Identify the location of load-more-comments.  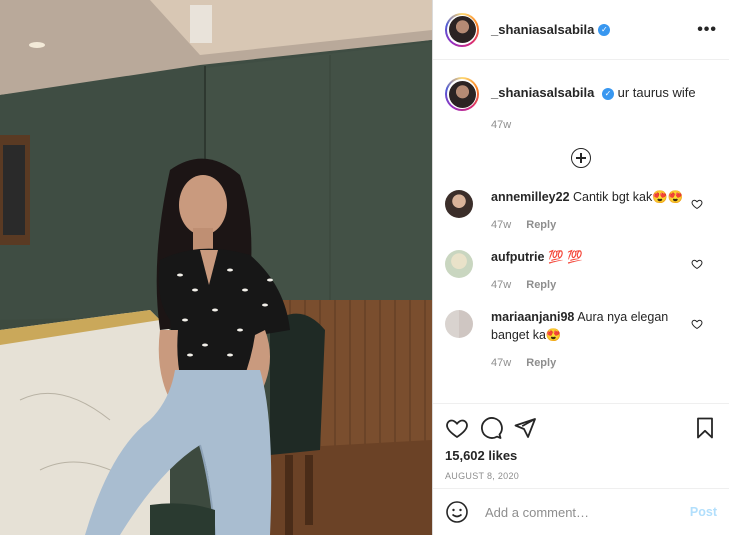
(581, 160).